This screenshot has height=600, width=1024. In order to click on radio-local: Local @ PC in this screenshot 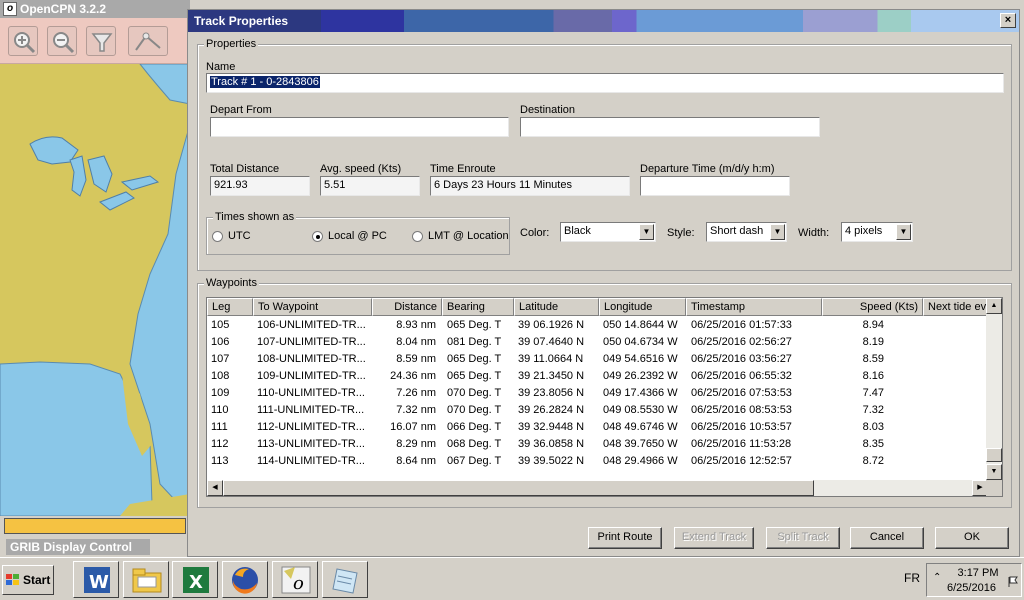, I will do `click(349, 236)`.